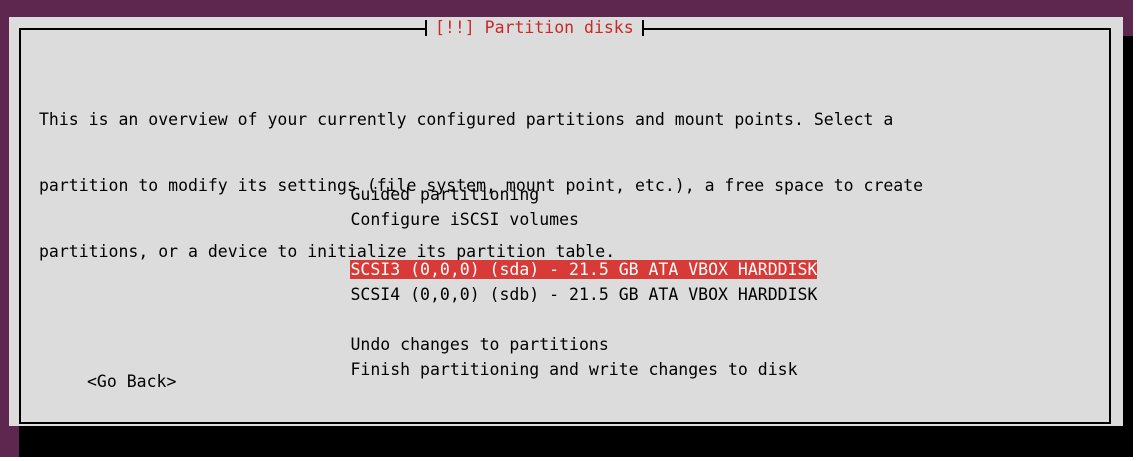 Image resolution: width=1141 pixels, height=461 pixels. What do you see at coordinates (544, 330) in the screenshot?
I see `menu-item-undo-changes: Undo changes to partitions` at bounding box center [544, 330].